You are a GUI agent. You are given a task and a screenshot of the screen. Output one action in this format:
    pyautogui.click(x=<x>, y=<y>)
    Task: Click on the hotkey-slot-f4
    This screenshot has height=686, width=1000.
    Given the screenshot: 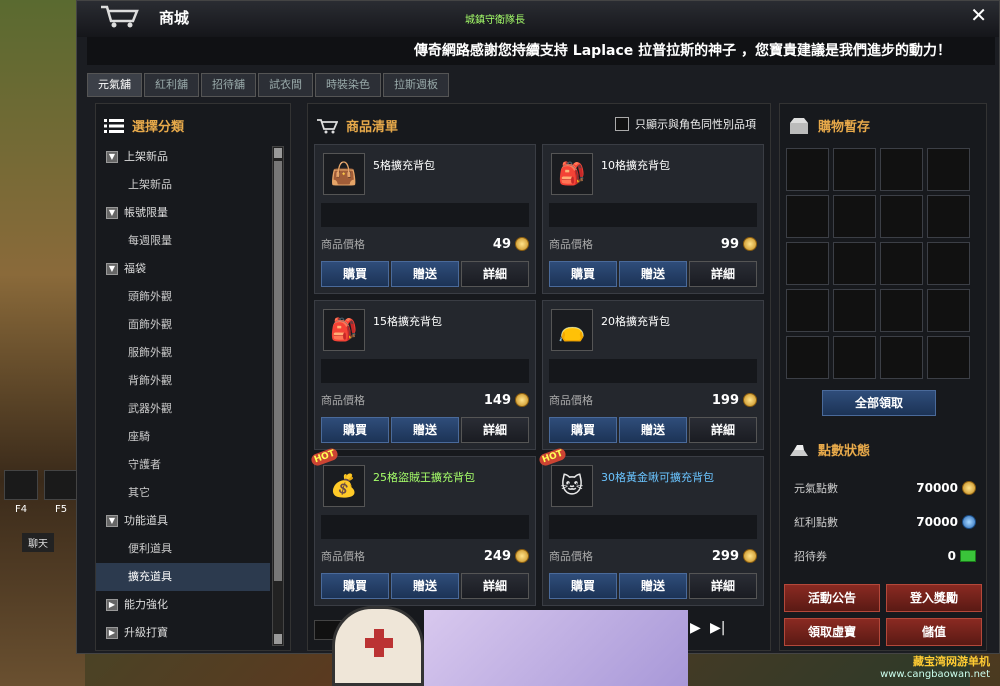 What is the action you would take?
    pyautogui.click(x=21, y=485)
    